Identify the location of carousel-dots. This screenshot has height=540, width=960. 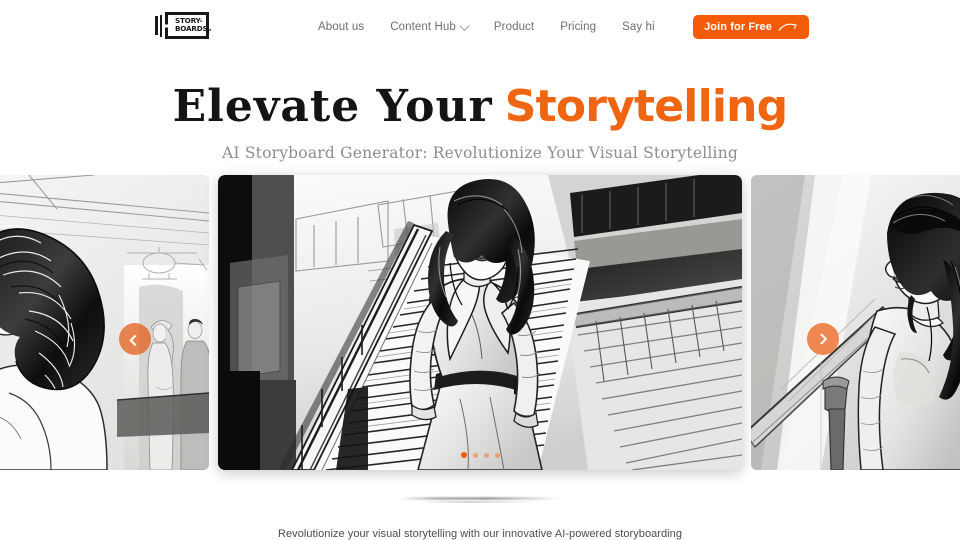
(480, 455).